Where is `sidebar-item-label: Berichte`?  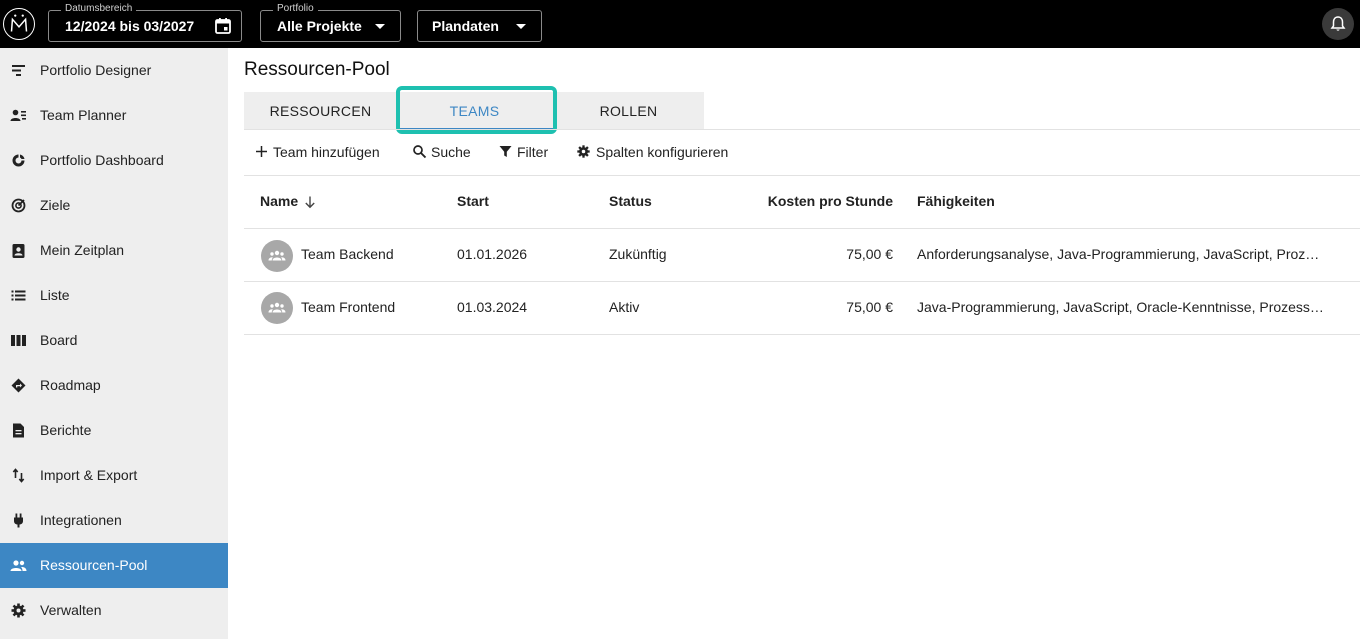
sidebar-item-label: Berichte is located at coordinates (66, 430).